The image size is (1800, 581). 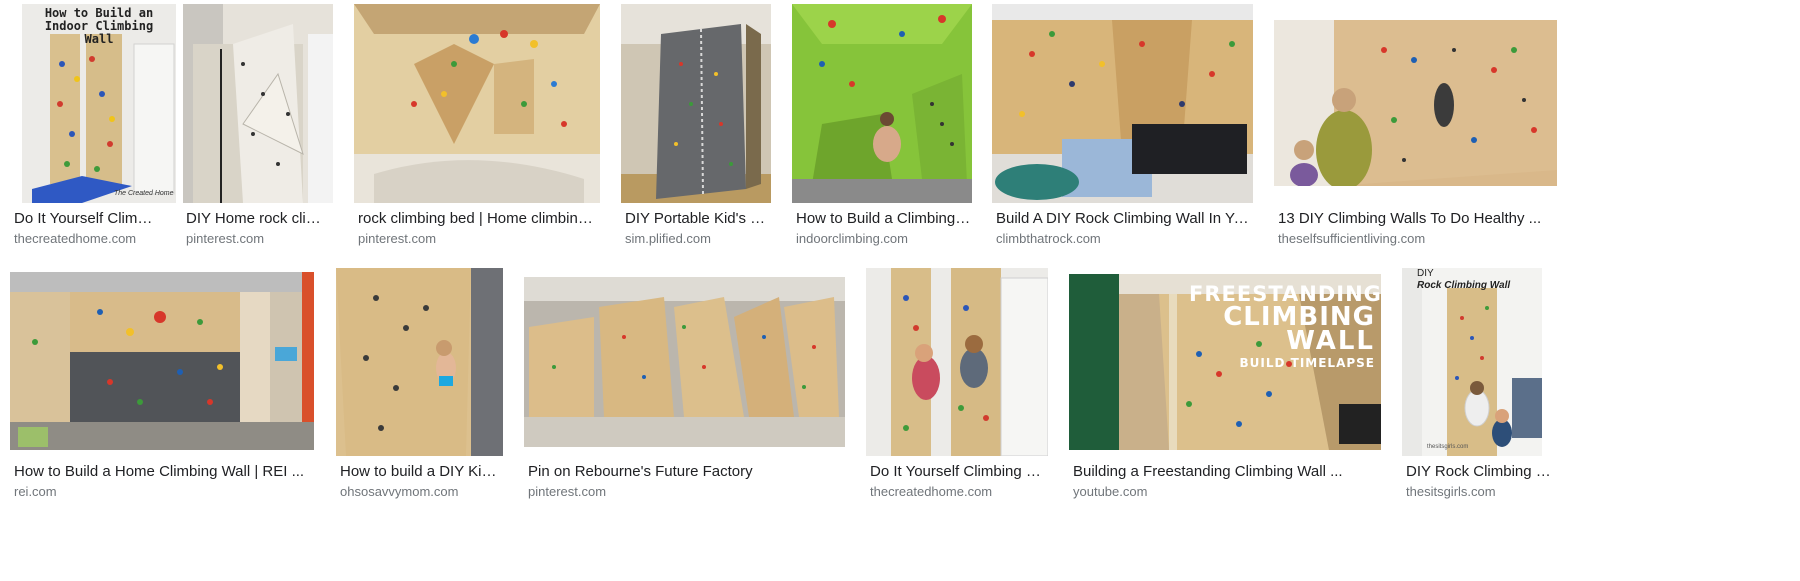 What do you see at coordinates (1330, 341) in the screenshot?
I see `thumbnail-overlay-heading: WALL` at bounding box center [1330, 341].